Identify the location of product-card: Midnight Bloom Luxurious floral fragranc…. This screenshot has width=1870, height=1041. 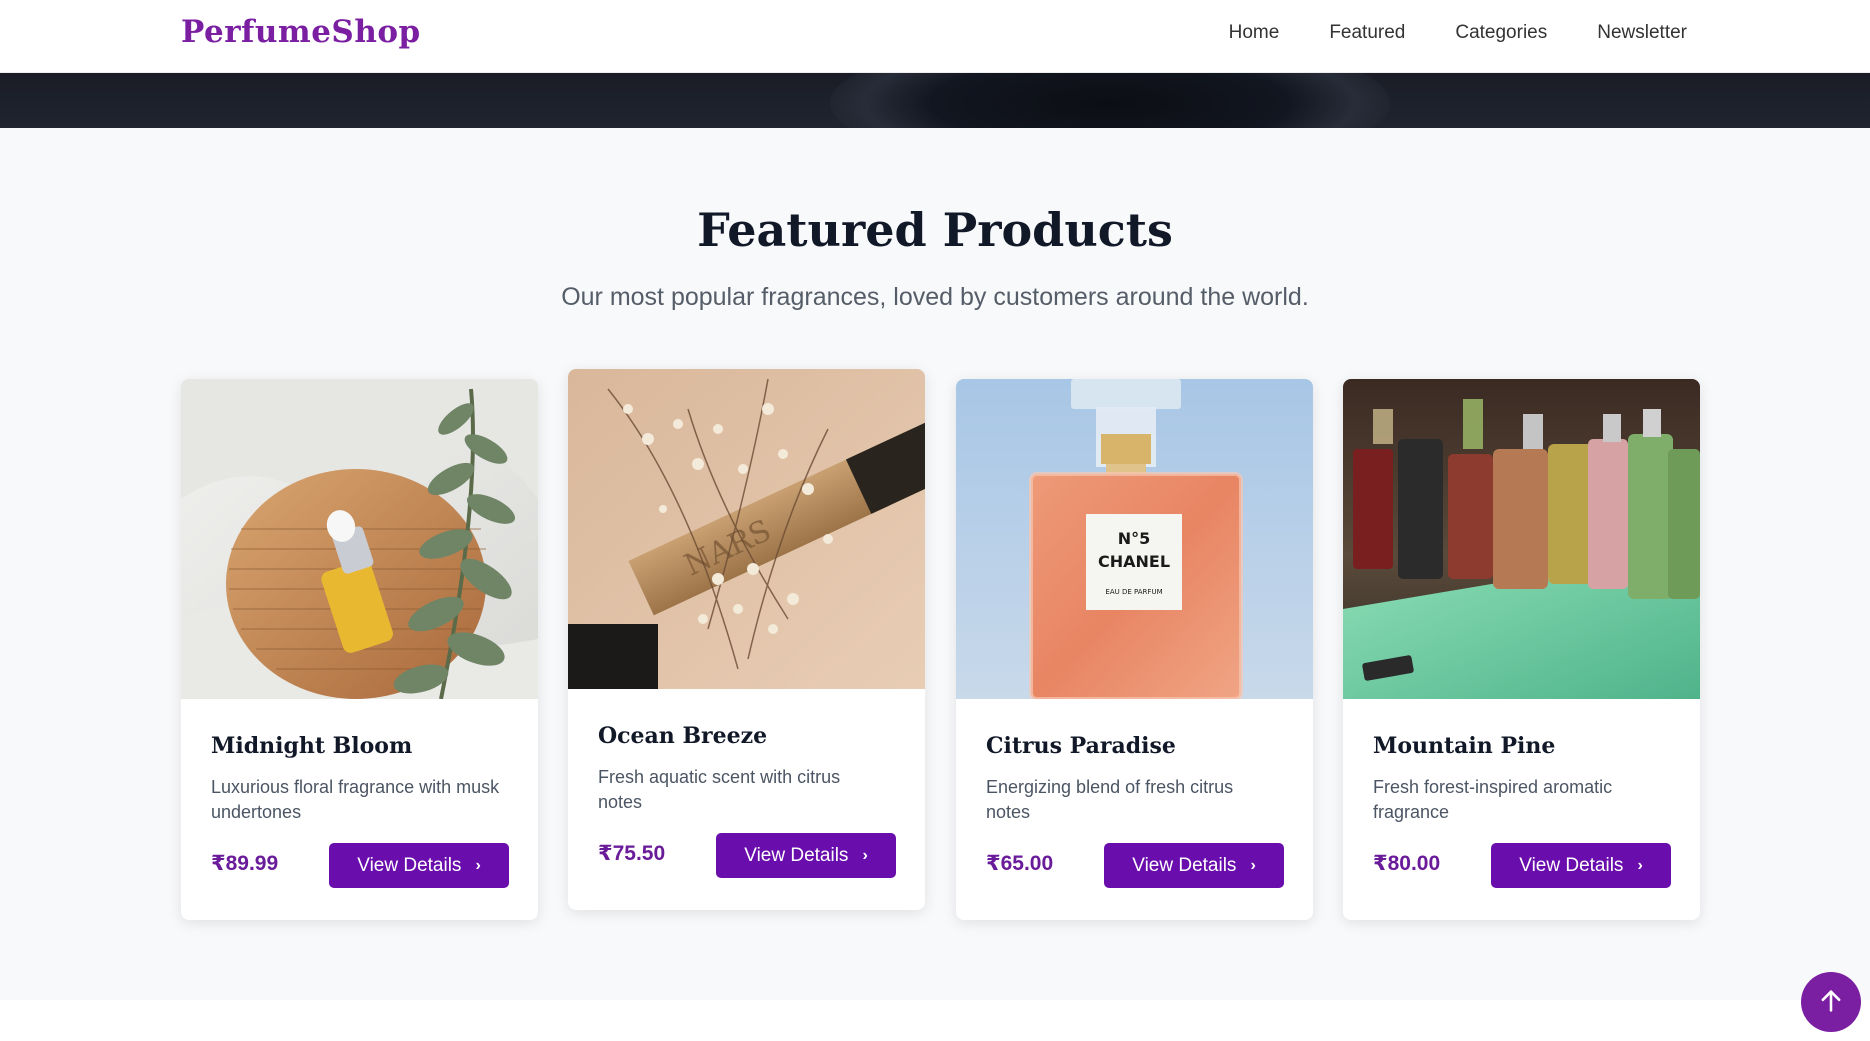
(359, 649).